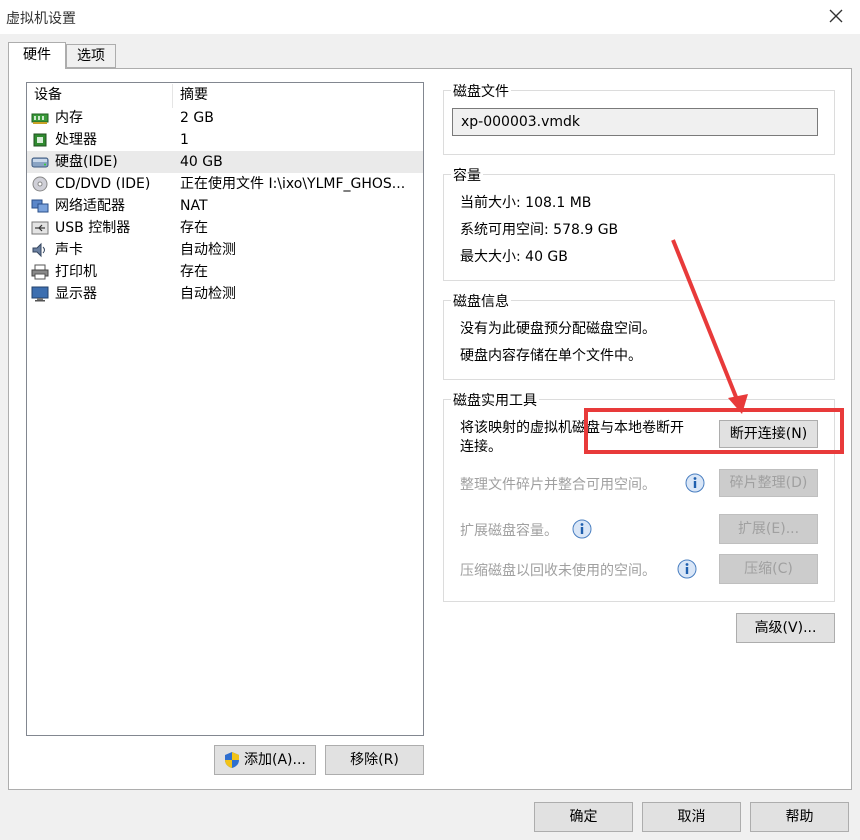  I want to click on disk-info-preallocation: 没有为此硬盘预分配磁盘空间。, so click(558, 329).